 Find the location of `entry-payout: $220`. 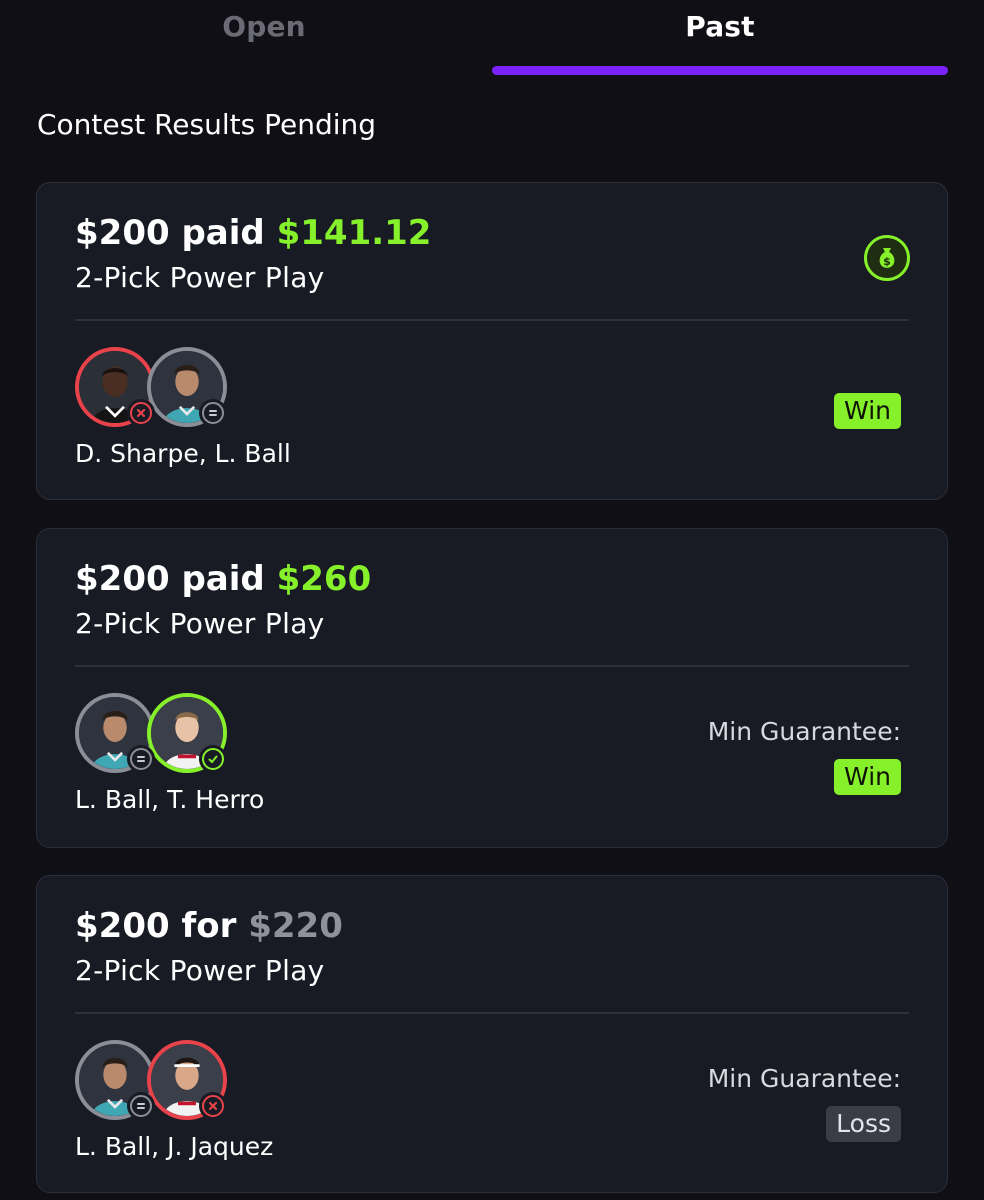

entry-payout: $220 is located at coordinates (295, 926).